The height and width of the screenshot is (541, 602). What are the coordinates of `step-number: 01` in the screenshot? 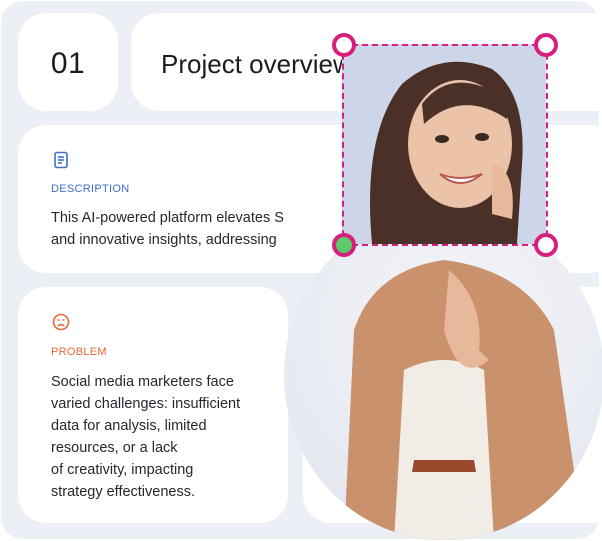 It's located at (68, 63).